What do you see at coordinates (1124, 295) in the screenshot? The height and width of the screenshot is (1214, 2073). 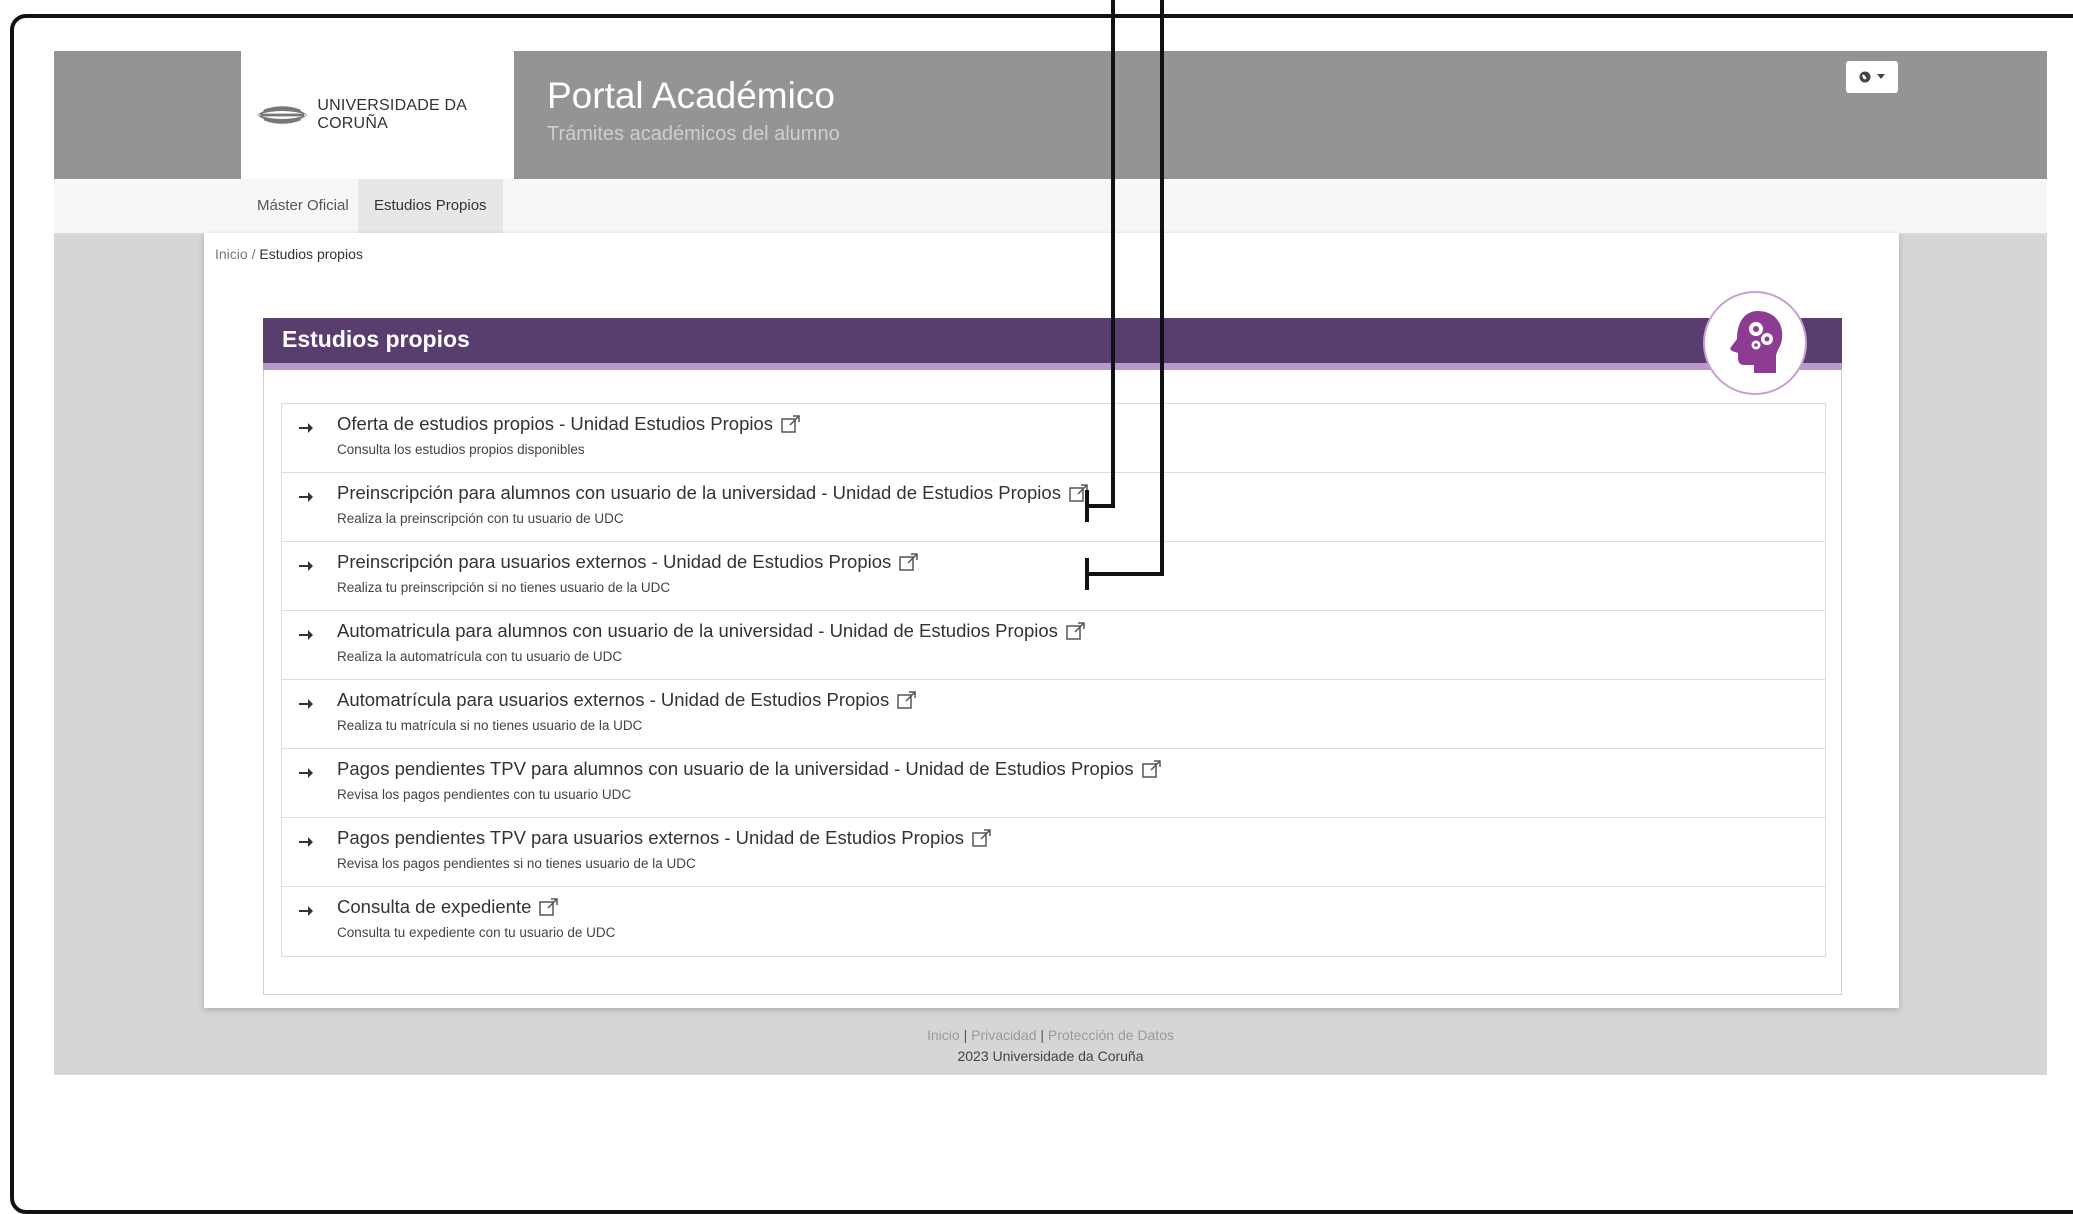 I see `annotation-overlay` at bounding box center [1124, 295].